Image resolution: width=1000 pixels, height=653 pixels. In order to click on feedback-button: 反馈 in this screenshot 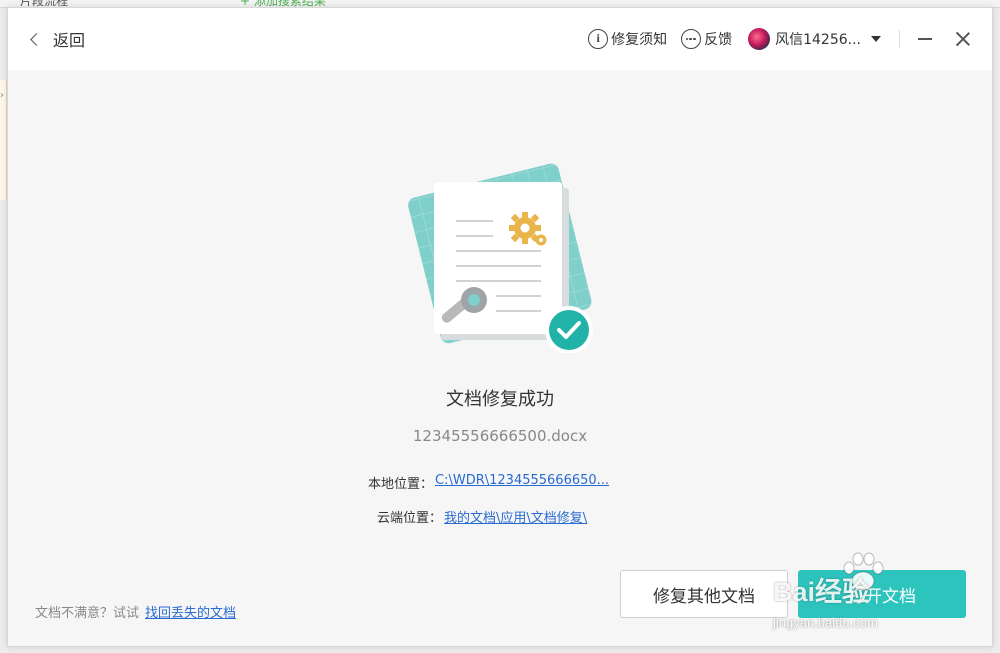, I will do `click(706, 39)`.